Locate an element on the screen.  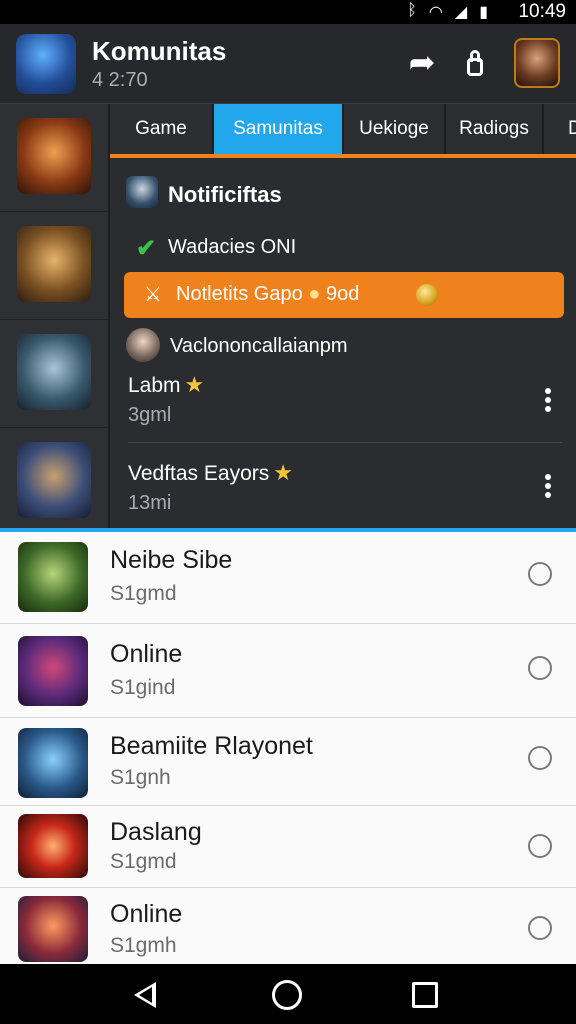
home-icon is located at coordinates (287, 995).